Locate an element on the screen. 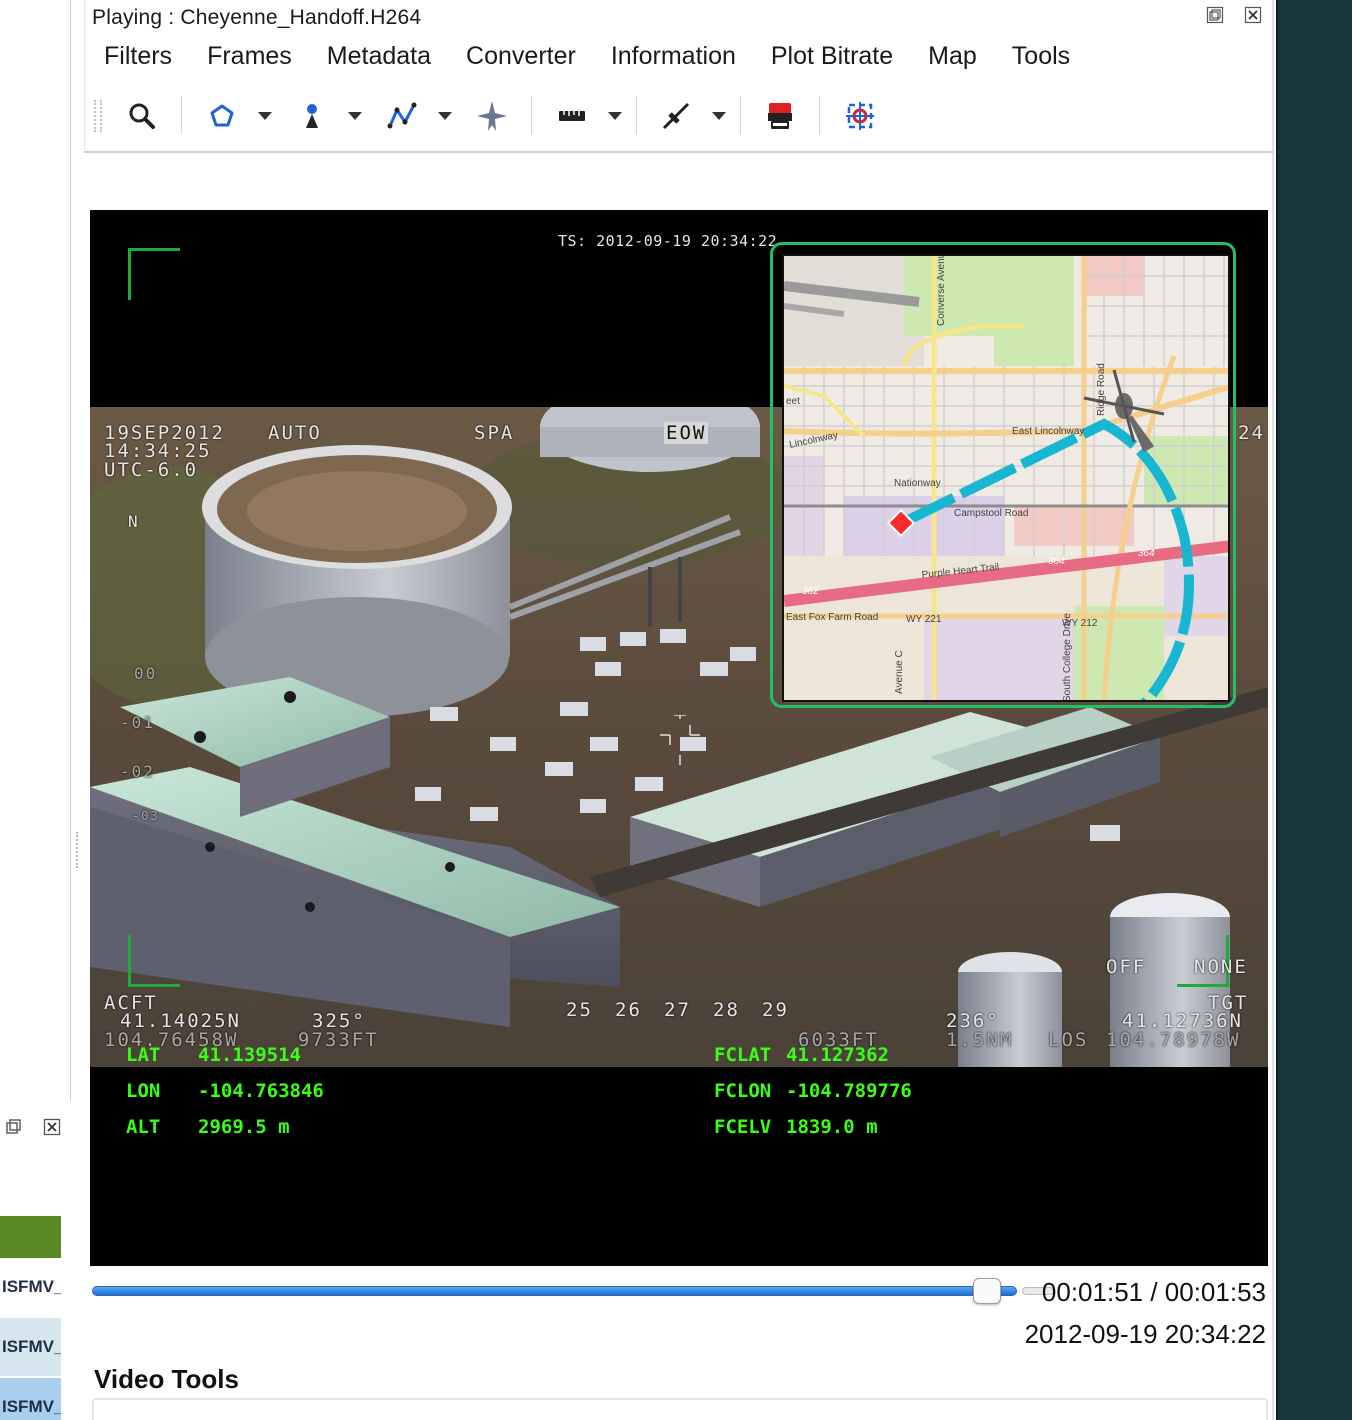 This screenshot has width=1352, height=1420. klv-lat-label: LAT is located at coordinates (143, 1055).